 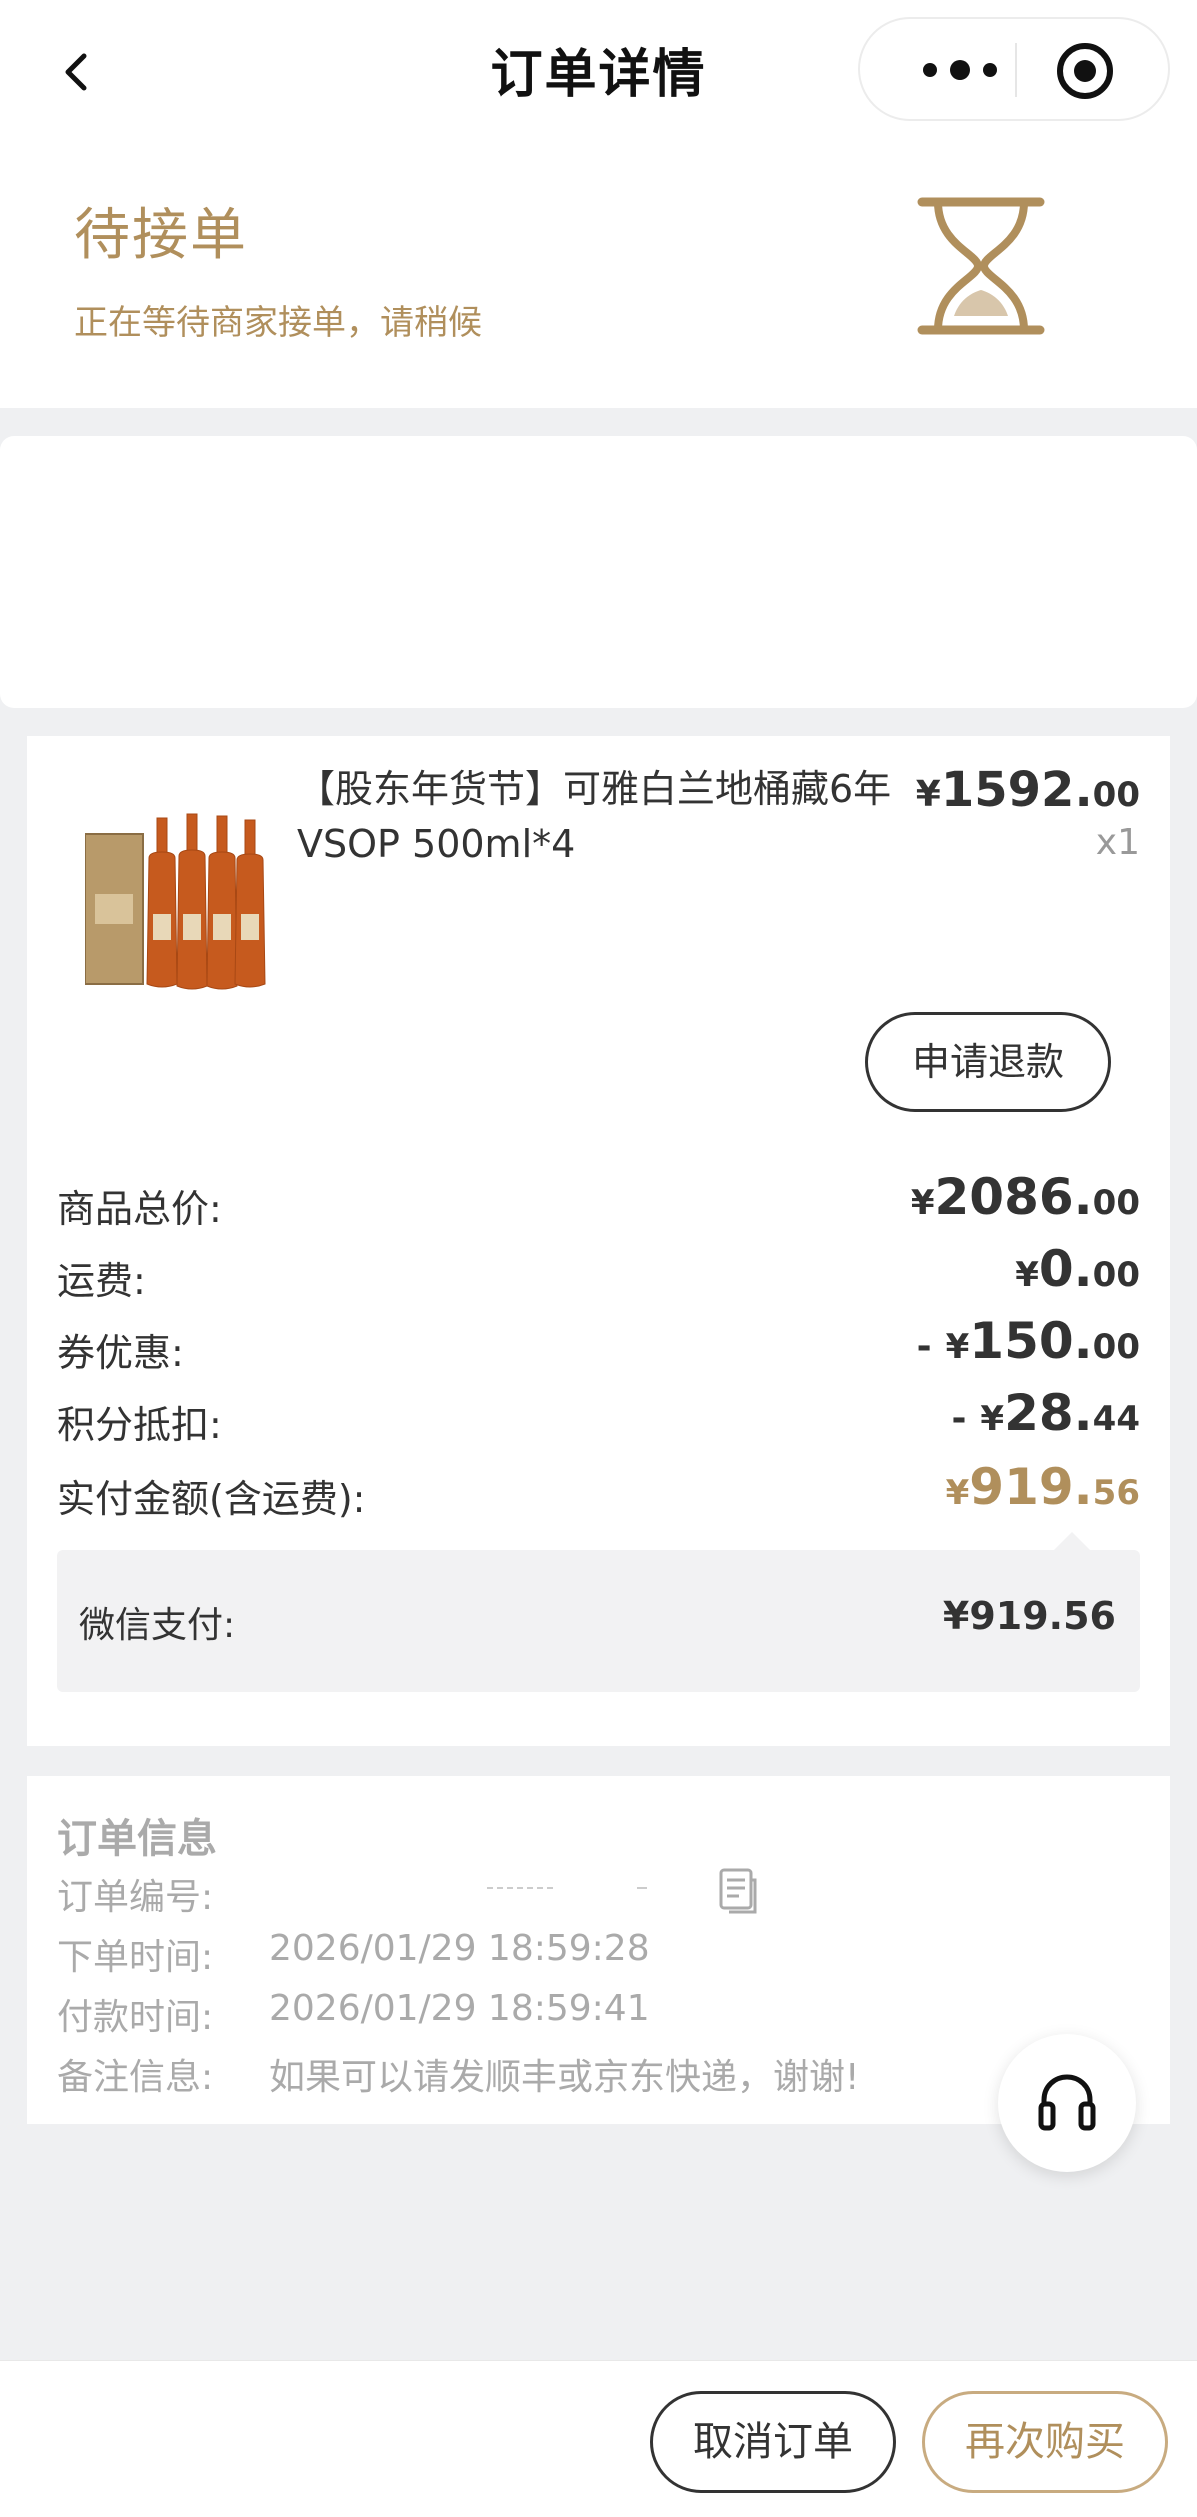 I want to click on payment-label: 微信支付:, so click(x=157, y=1625).